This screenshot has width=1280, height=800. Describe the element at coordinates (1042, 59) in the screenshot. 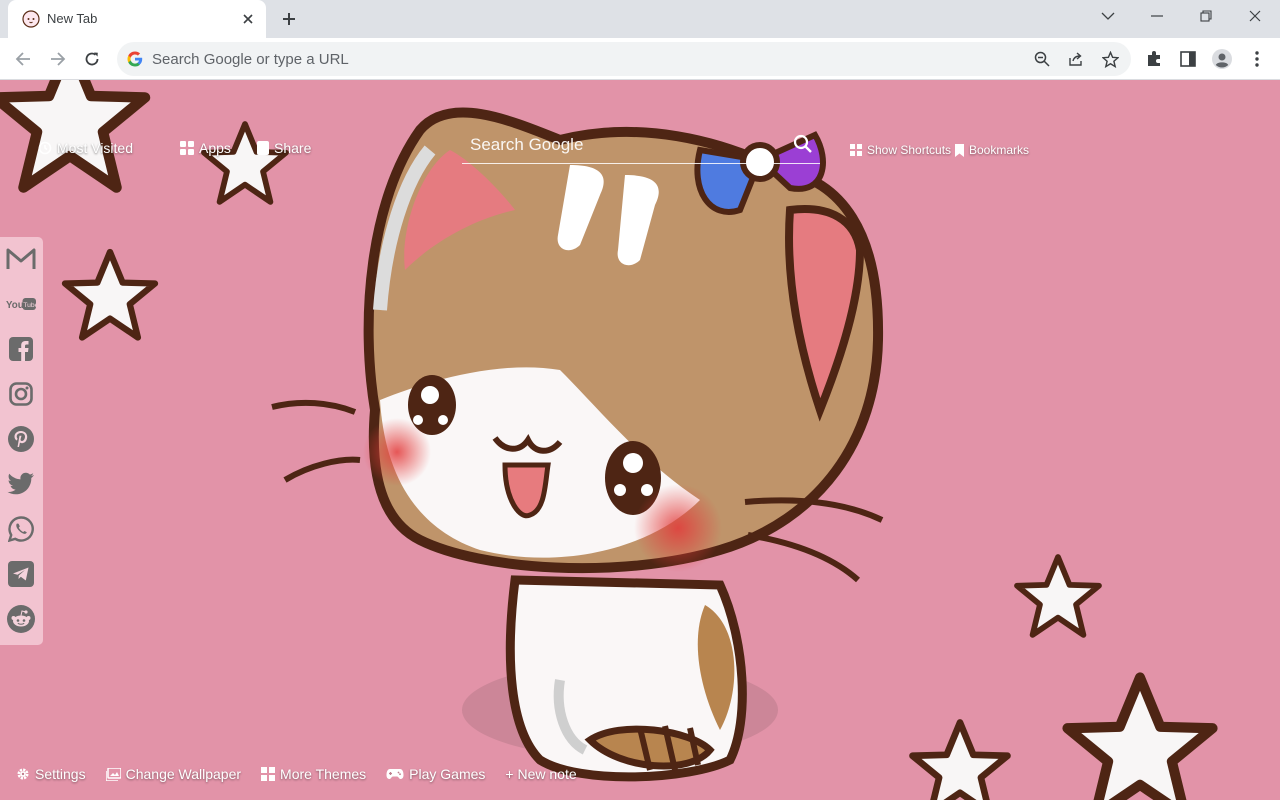

I see `zoom-icon` at that location.